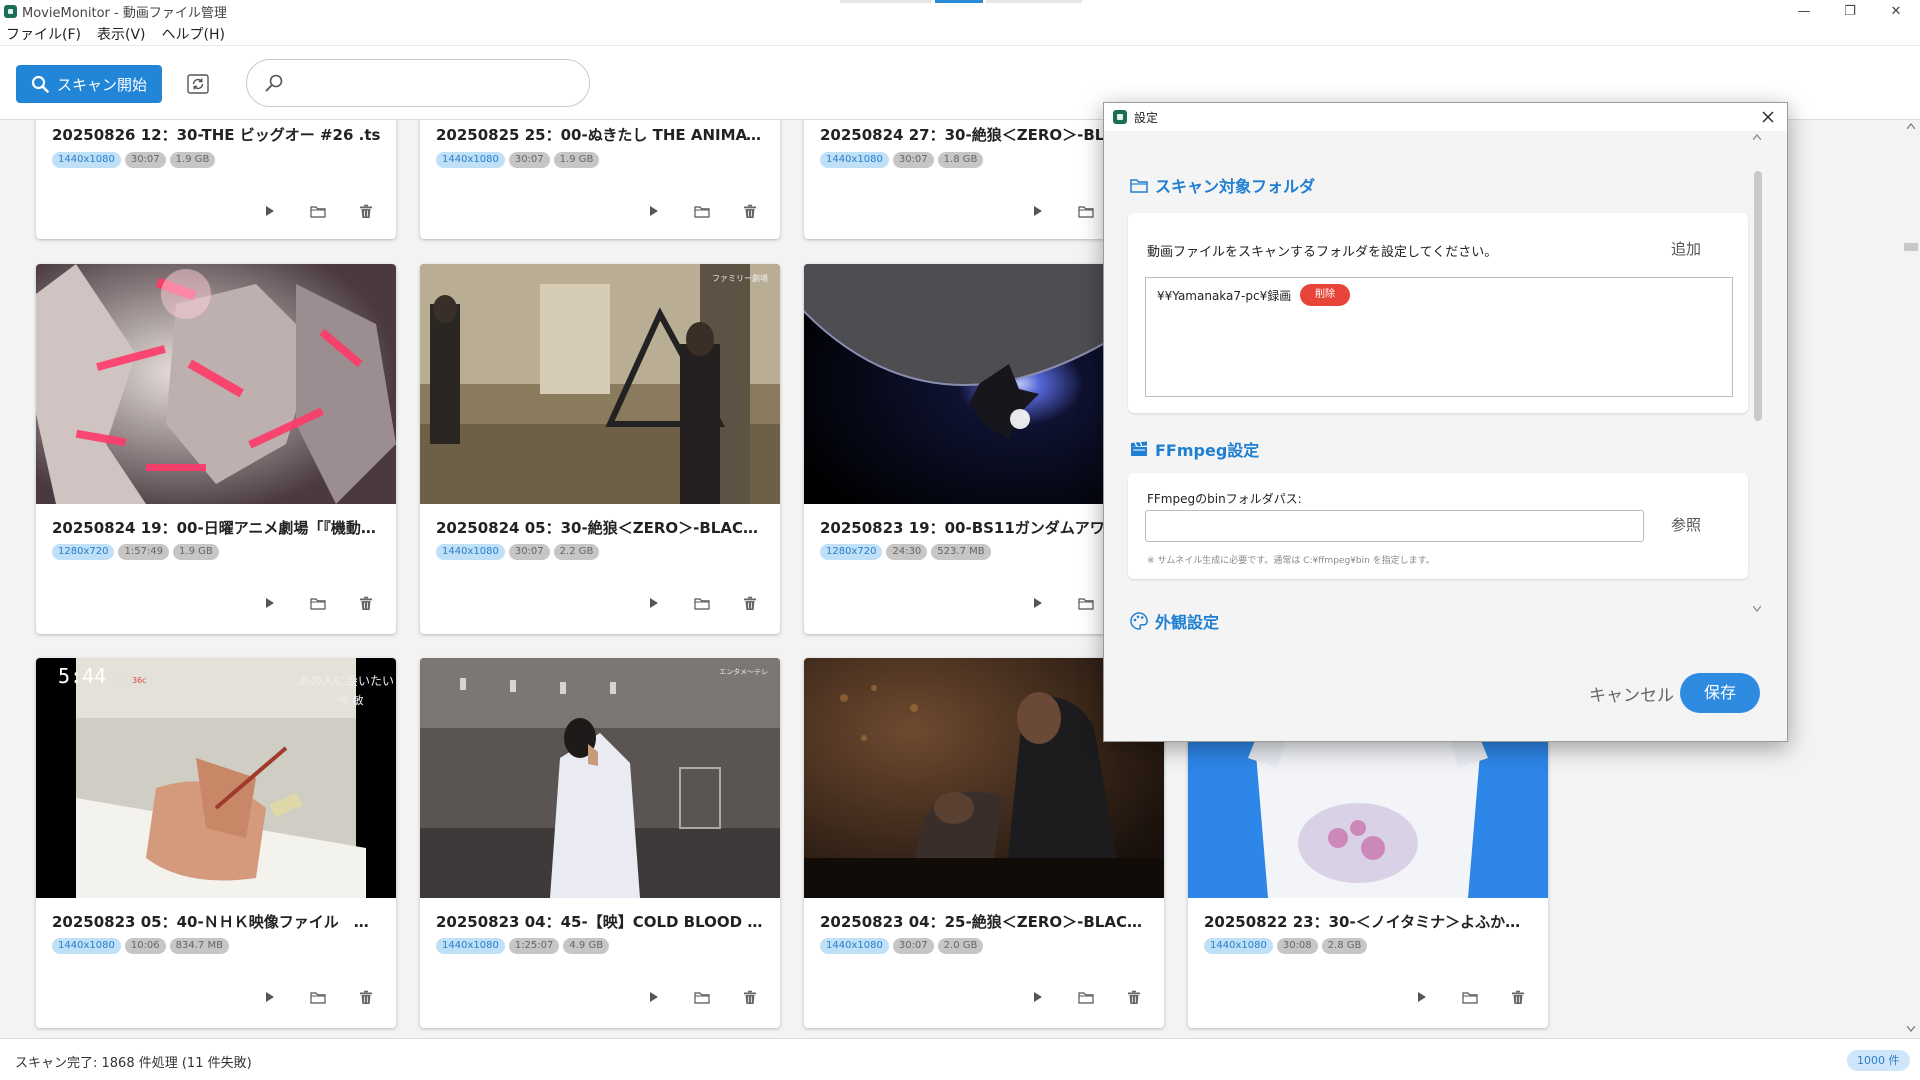 The image size is (1920, 1080). Describe the element at coordinates (1207, 450) in the screenshot. I see `ffmpeg-heading-text: FFmpeg設定` at that location.